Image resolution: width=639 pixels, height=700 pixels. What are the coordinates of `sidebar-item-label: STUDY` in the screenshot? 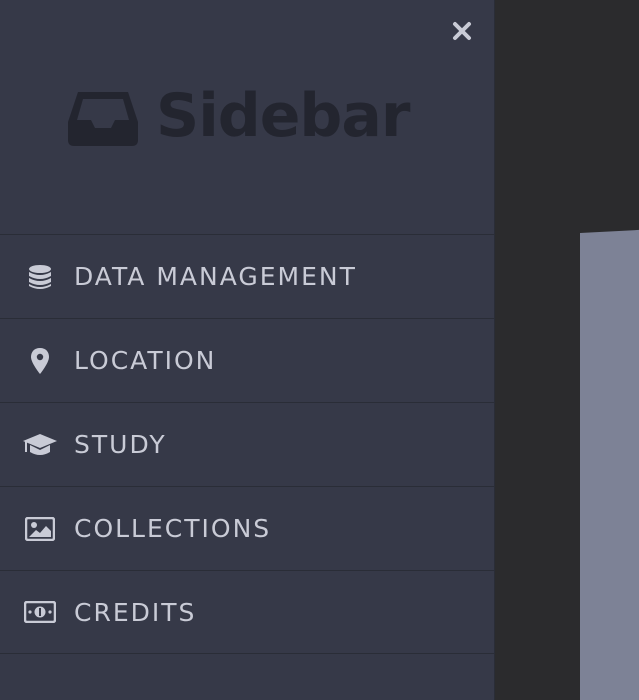 It's located at (120, 444).